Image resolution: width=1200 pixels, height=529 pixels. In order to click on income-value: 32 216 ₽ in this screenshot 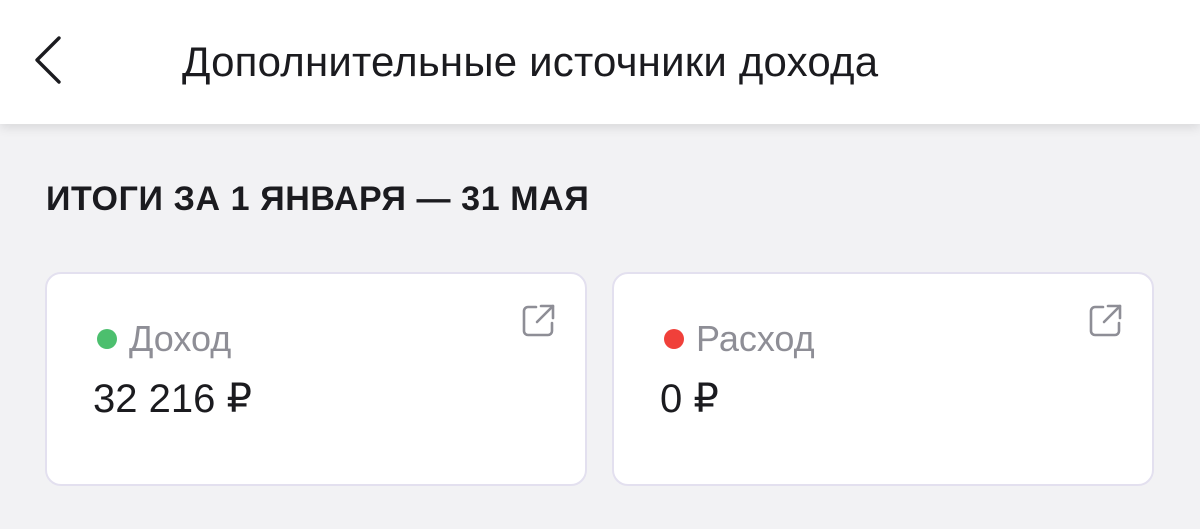, I will do `click(172, 399)`.